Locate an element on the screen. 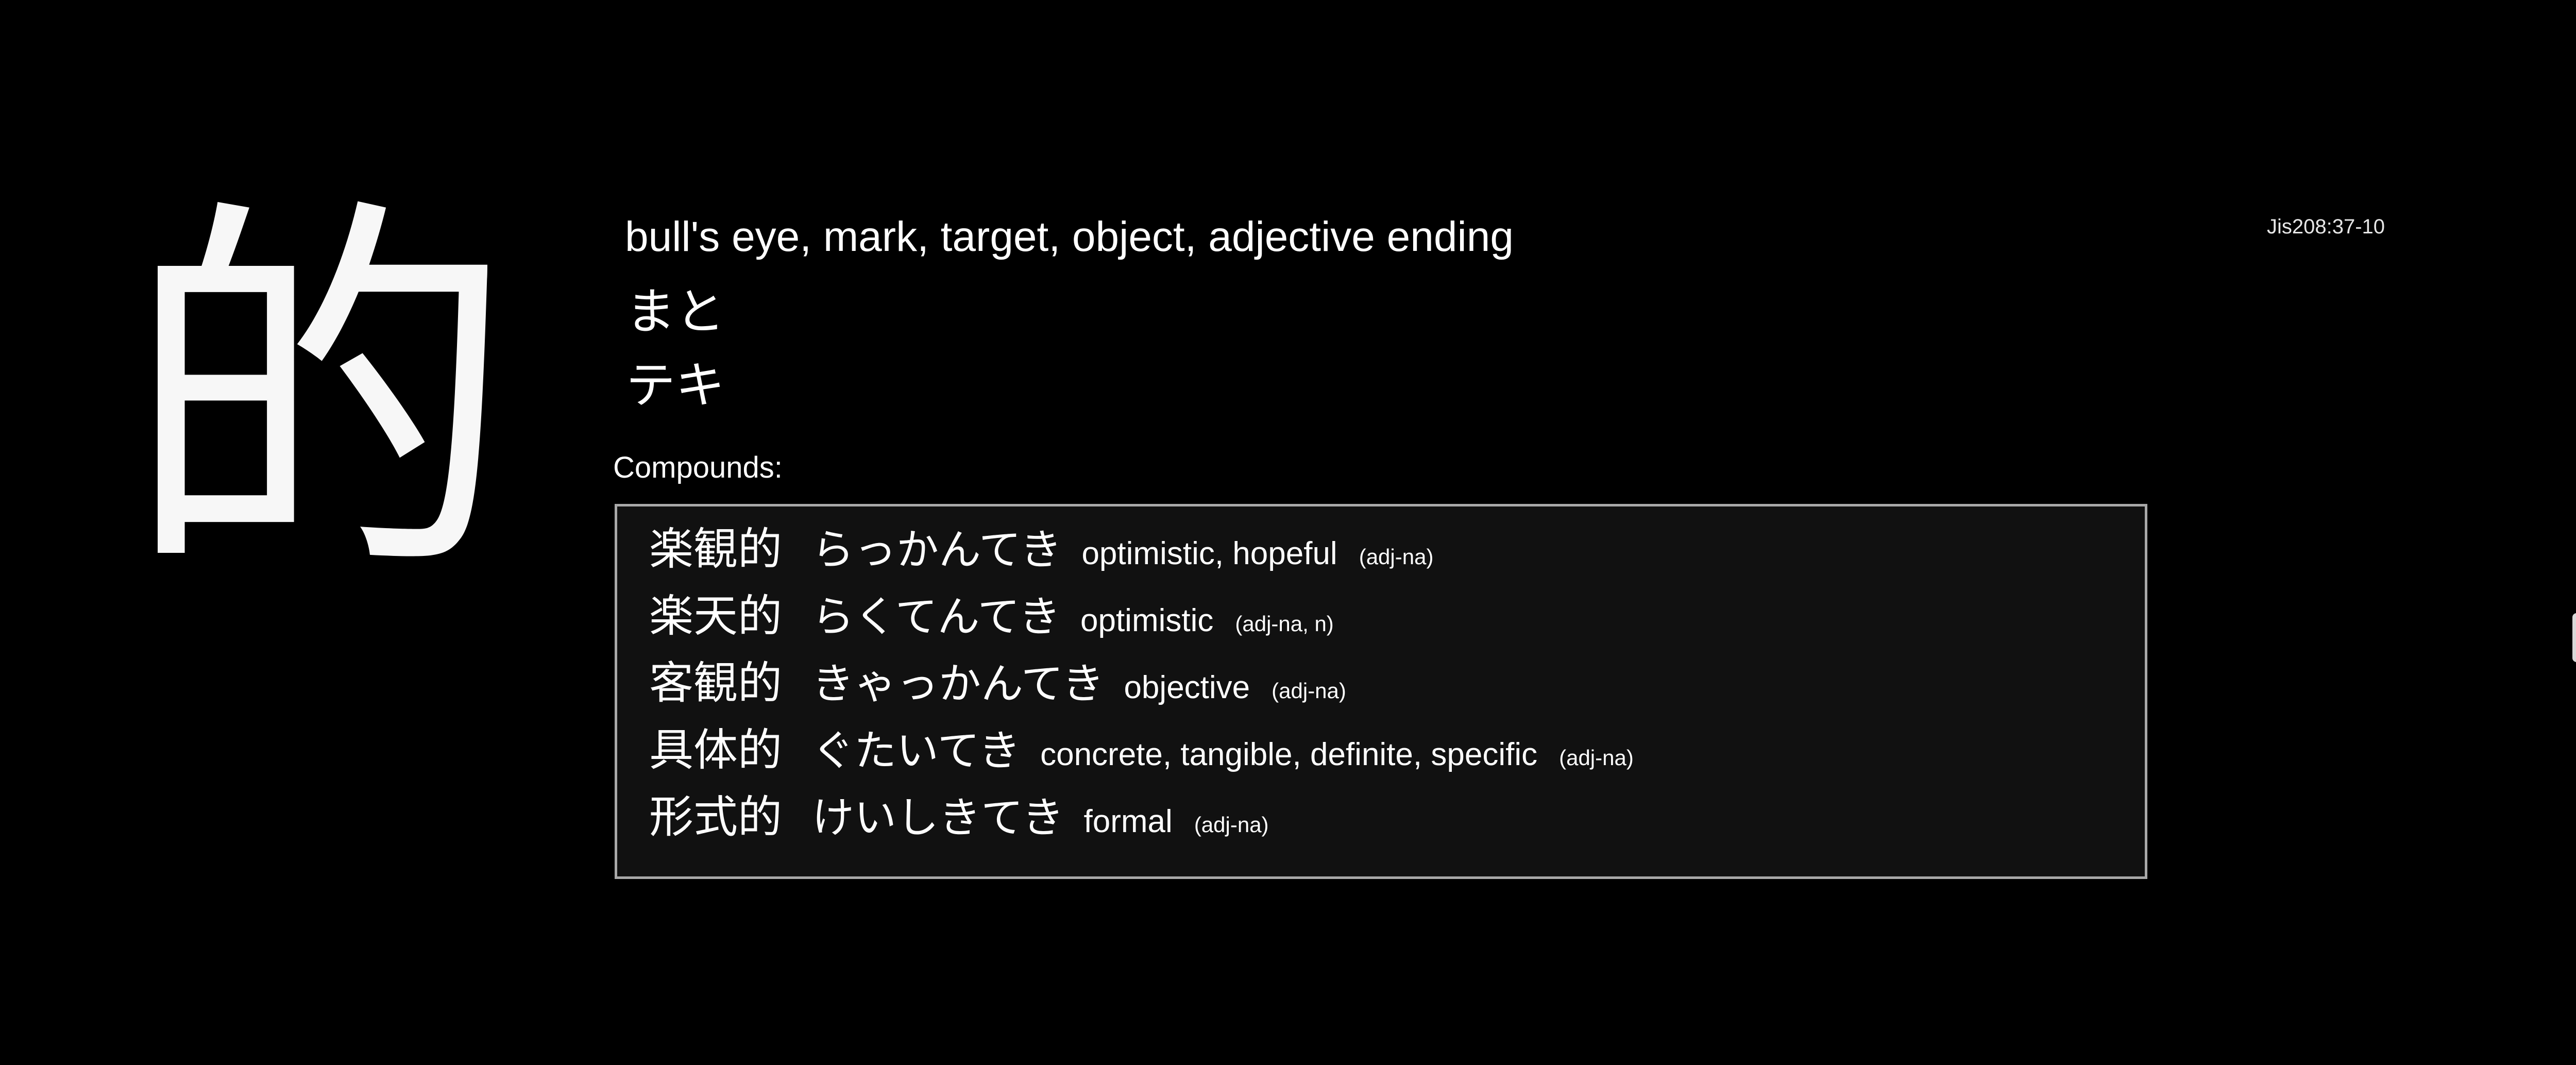 This screenshot has width=2576, height=1065. scrollbar-handle is located at coordinates (2574, 637).